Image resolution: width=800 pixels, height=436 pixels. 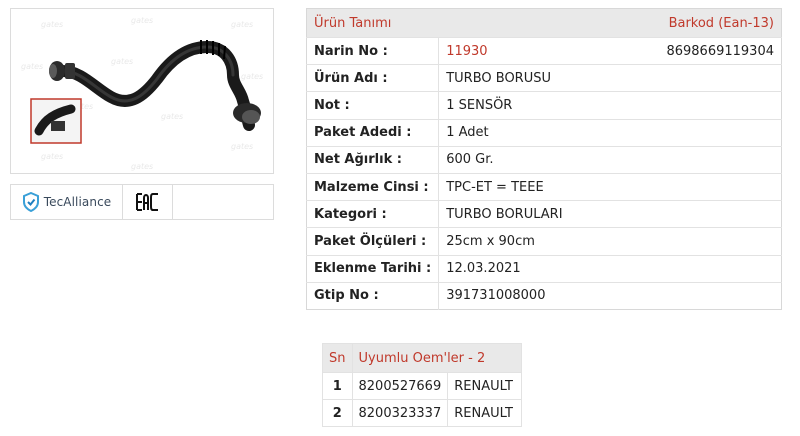 What do you see at coordinates (437, 358) in the screenshot?
I see `oem-title-header: Uyumlu Oem'ler - 2` at bounding box center [437, 358].